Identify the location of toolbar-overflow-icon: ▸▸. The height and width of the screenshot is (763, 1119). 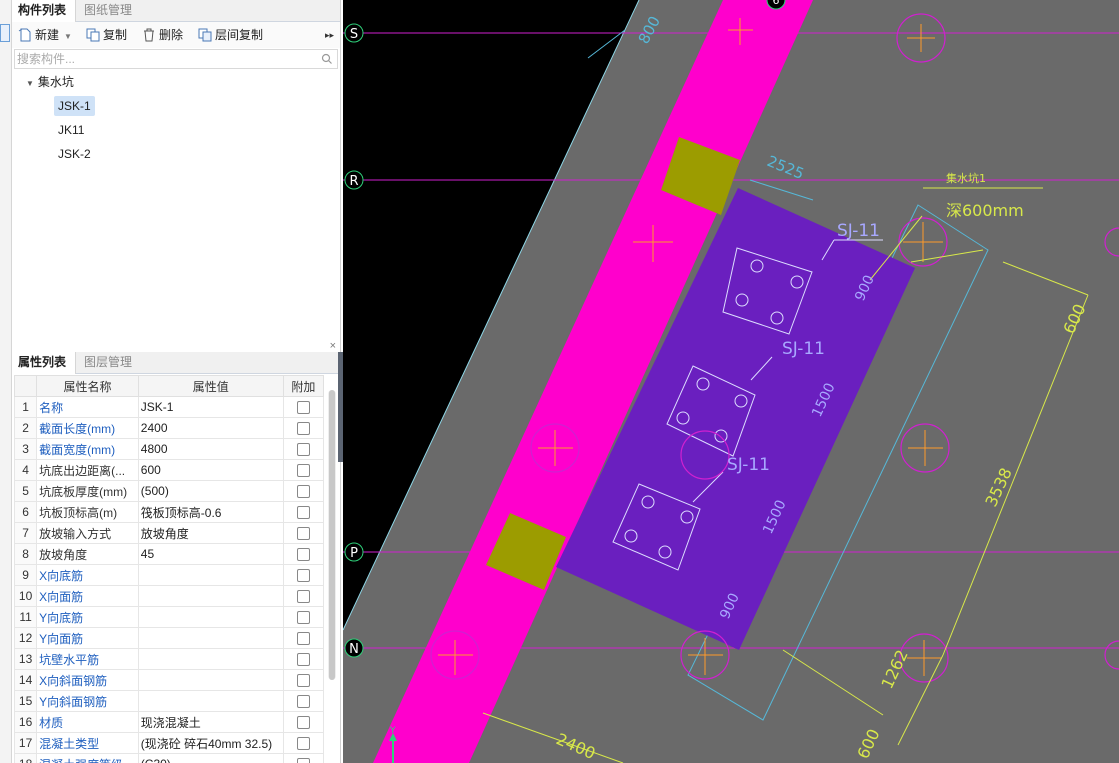
(329, 35).